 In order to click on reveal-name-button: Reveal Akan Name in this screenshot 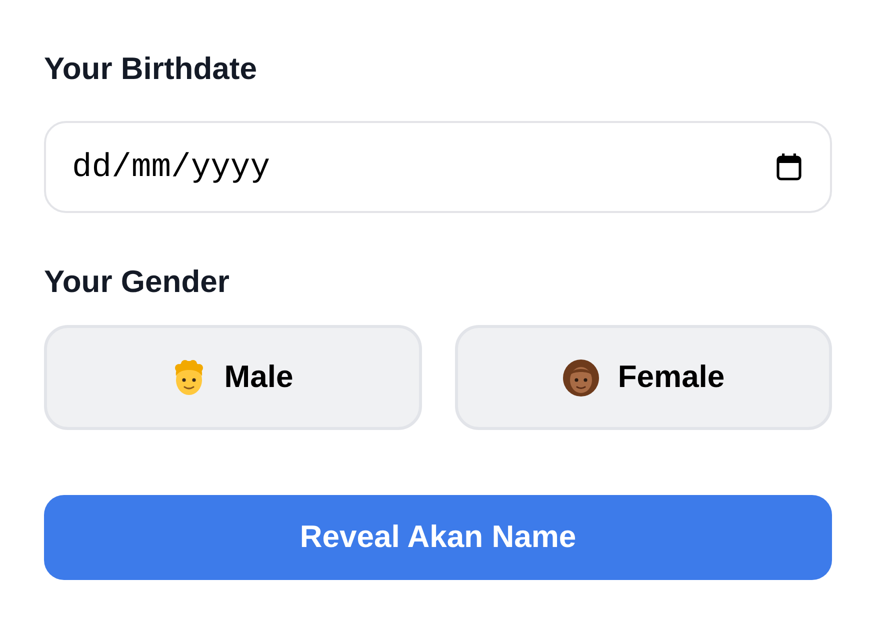, I will do `click(438, 537)`.